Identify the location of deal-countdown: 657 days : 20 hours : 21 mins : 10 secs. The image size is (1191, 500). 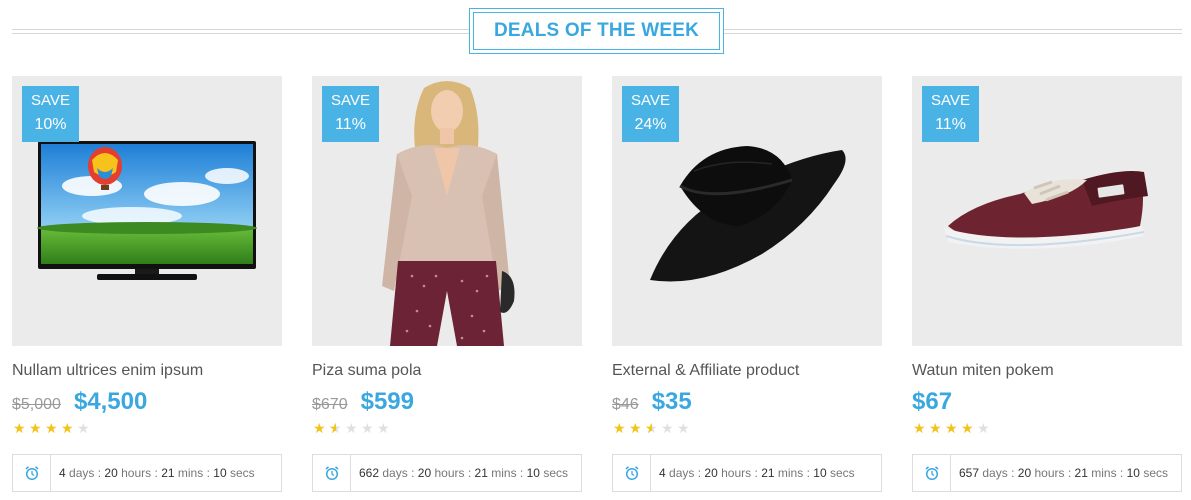
(1047, 473).